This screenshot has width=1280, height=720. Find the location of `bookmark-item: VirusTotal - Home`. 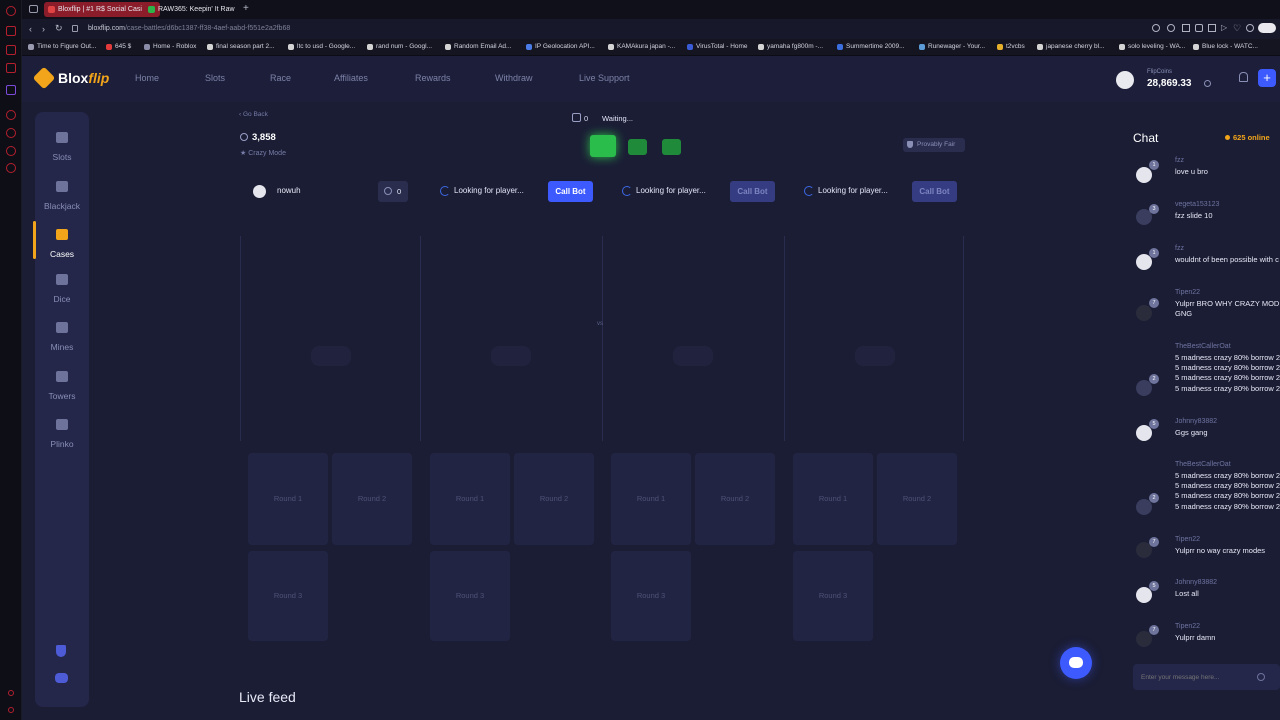

bookmark-item: VirusTotal - Home is located at coordinates (717, 46).